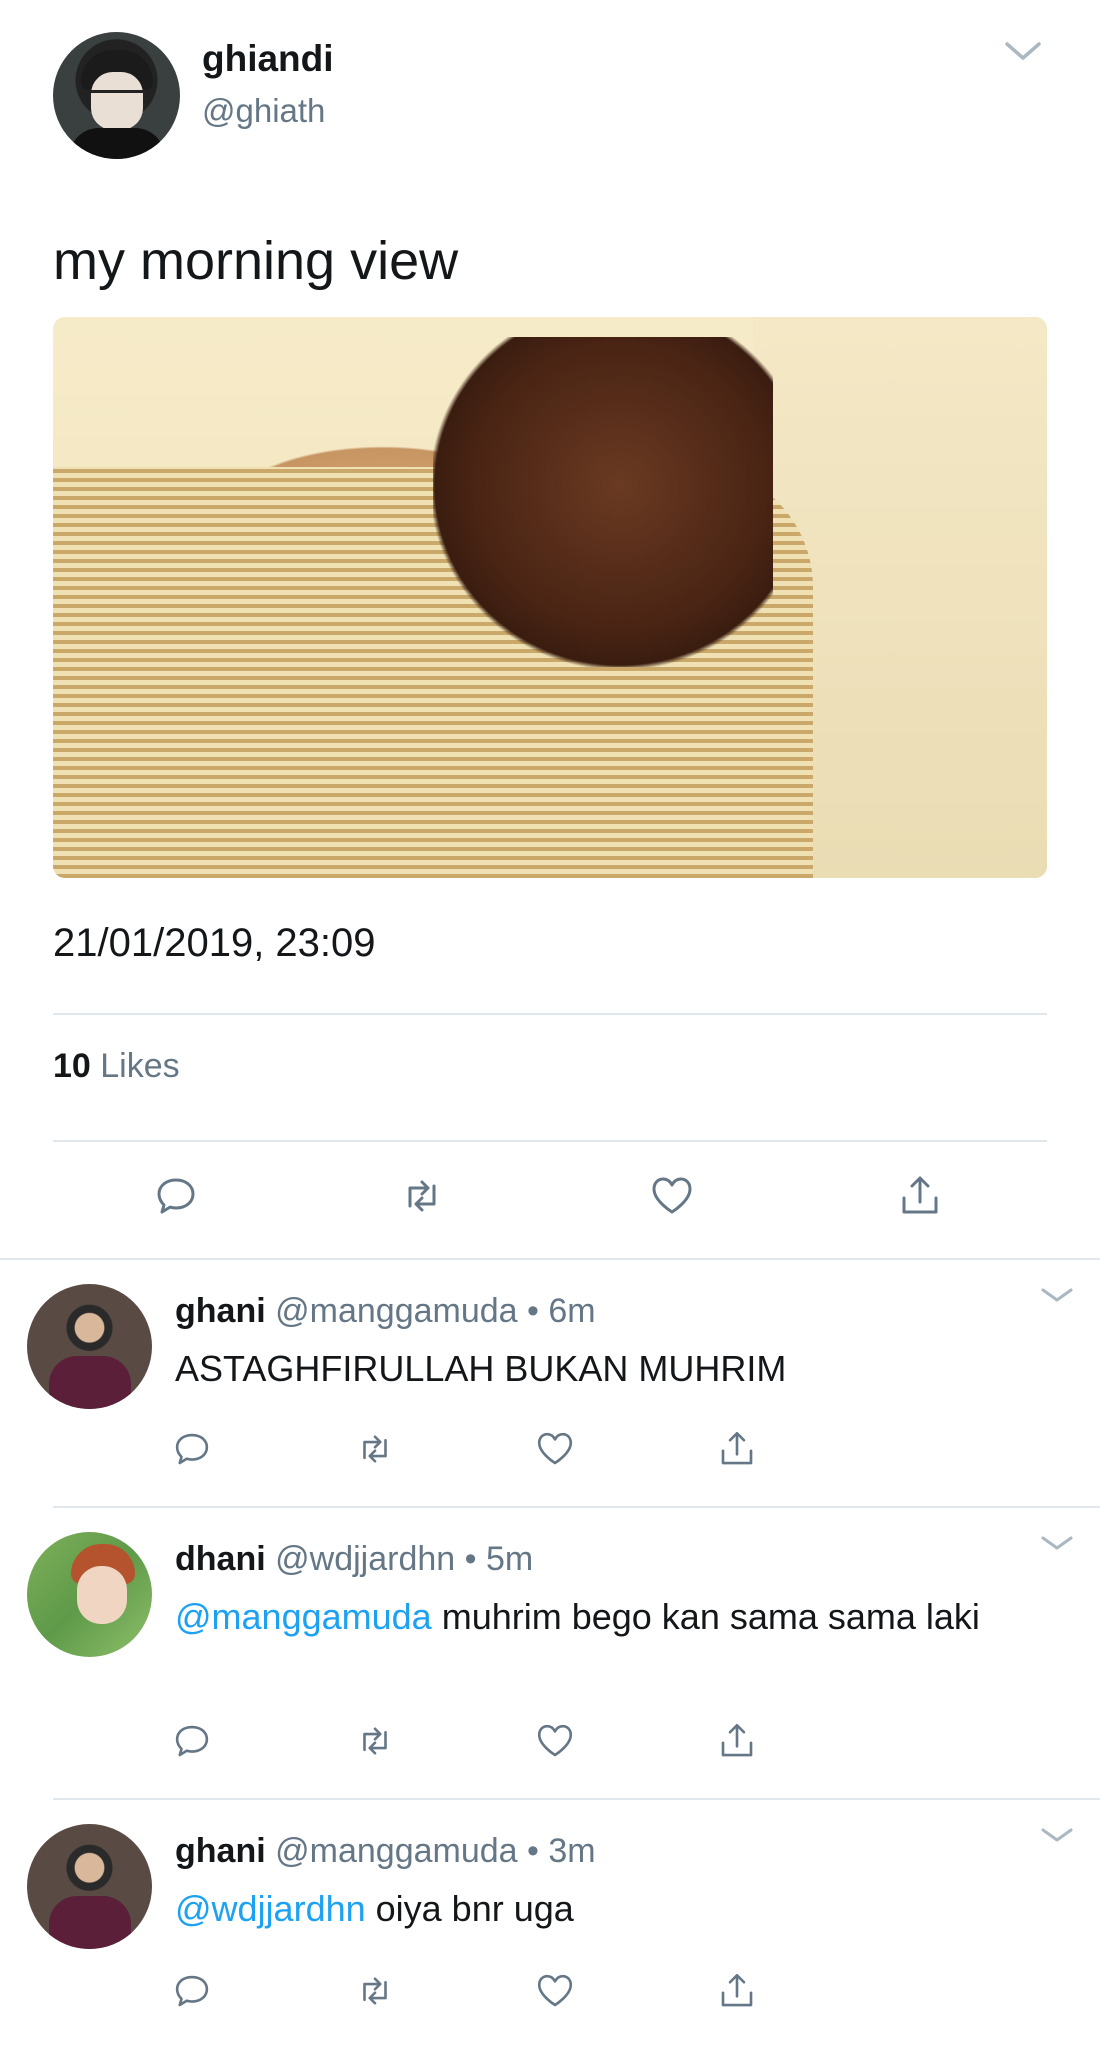  Describe the element at coordinates (268, 59) in the screenshot. I see `author-display-name: ghiandi` at that location.